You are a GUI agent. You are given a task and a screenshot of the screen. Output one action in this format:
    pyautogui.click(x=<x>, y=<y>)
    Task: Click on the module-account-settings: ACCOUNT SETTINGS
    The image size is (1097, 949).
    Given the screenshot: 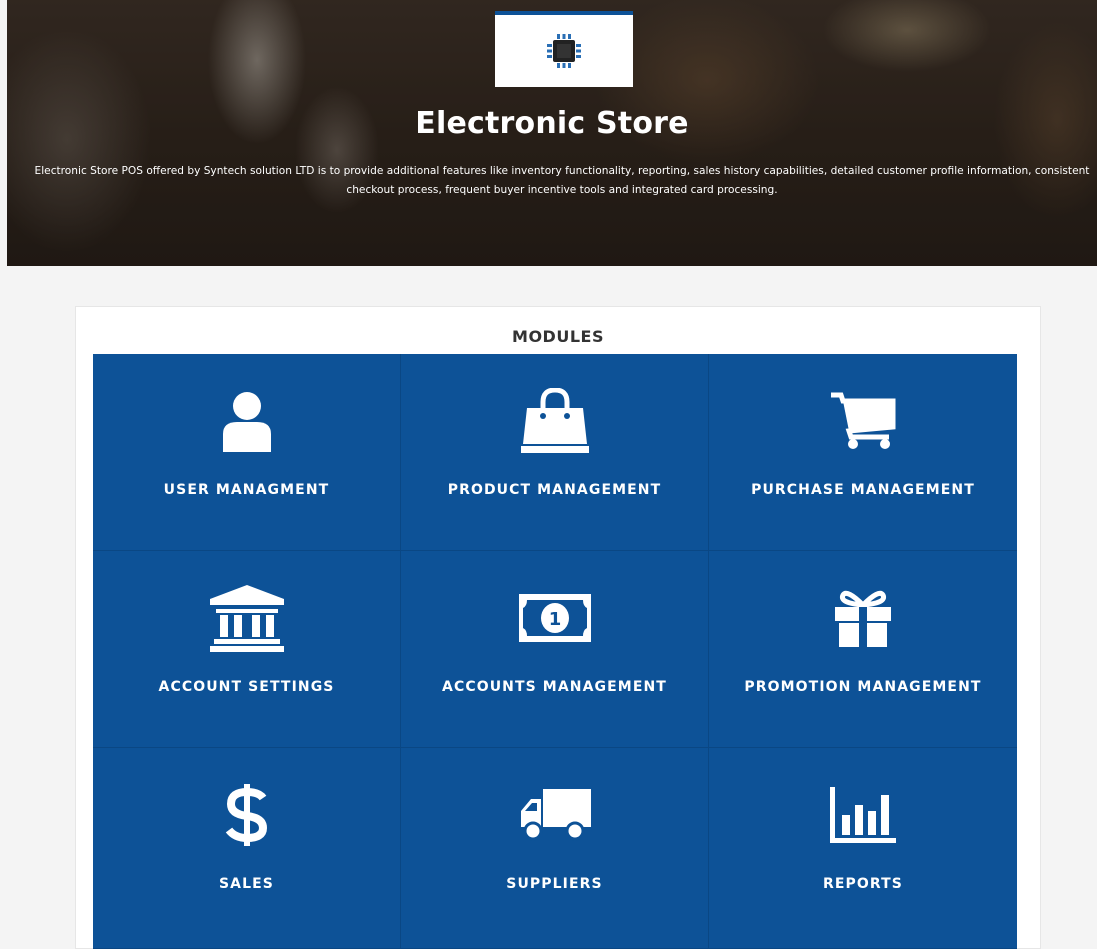 What is the action you would take?
    pyautogui.click(x=247, y=649)
    